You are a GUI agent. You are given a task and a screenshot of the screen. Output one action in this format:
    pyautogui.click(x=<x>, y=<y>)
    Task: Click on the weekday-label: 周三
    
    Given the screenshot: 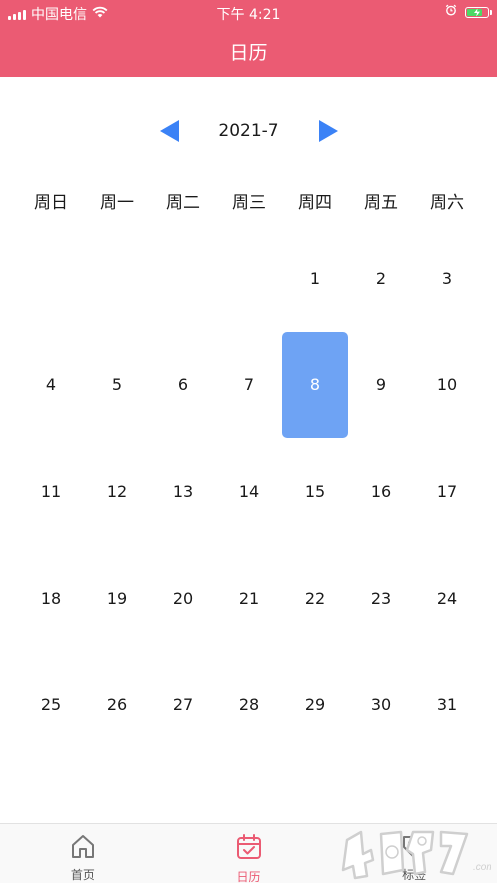 What is the action you would take?
    pyautogui.click(x=249, y=203)
    